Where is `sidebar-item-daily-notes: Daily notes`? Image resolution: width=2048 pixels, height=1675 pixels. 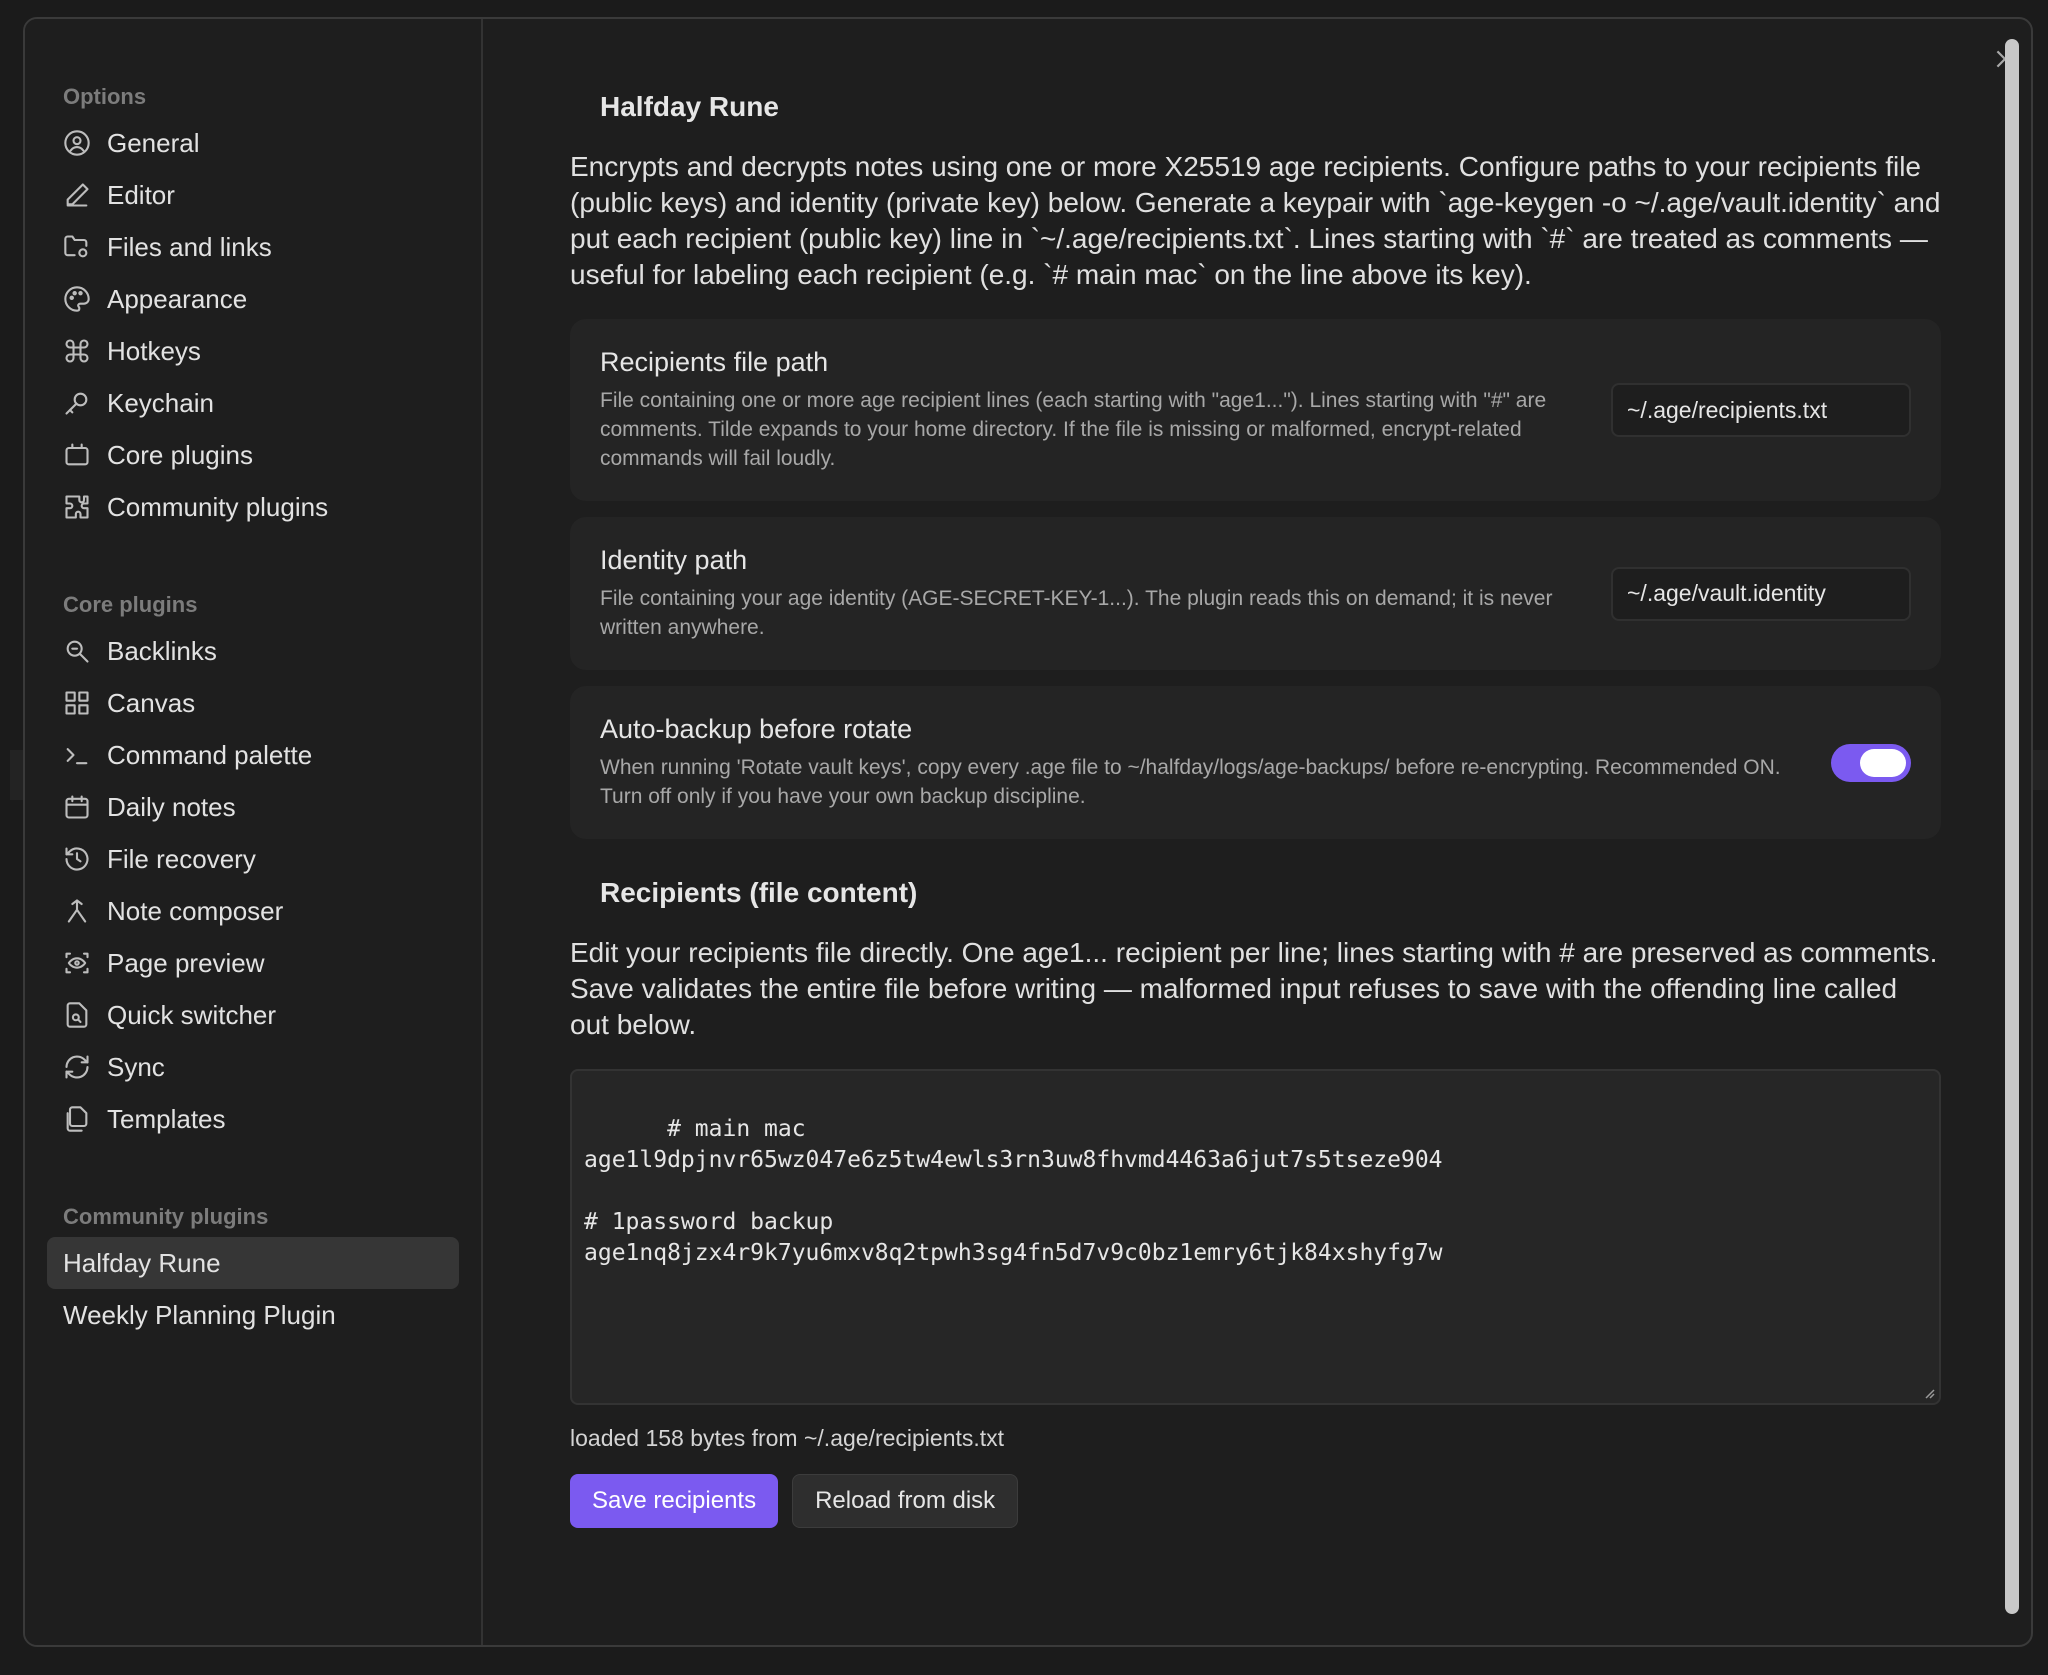 sidebar-item-daily-notes: Daily notes is located at coordinates (253, 807).